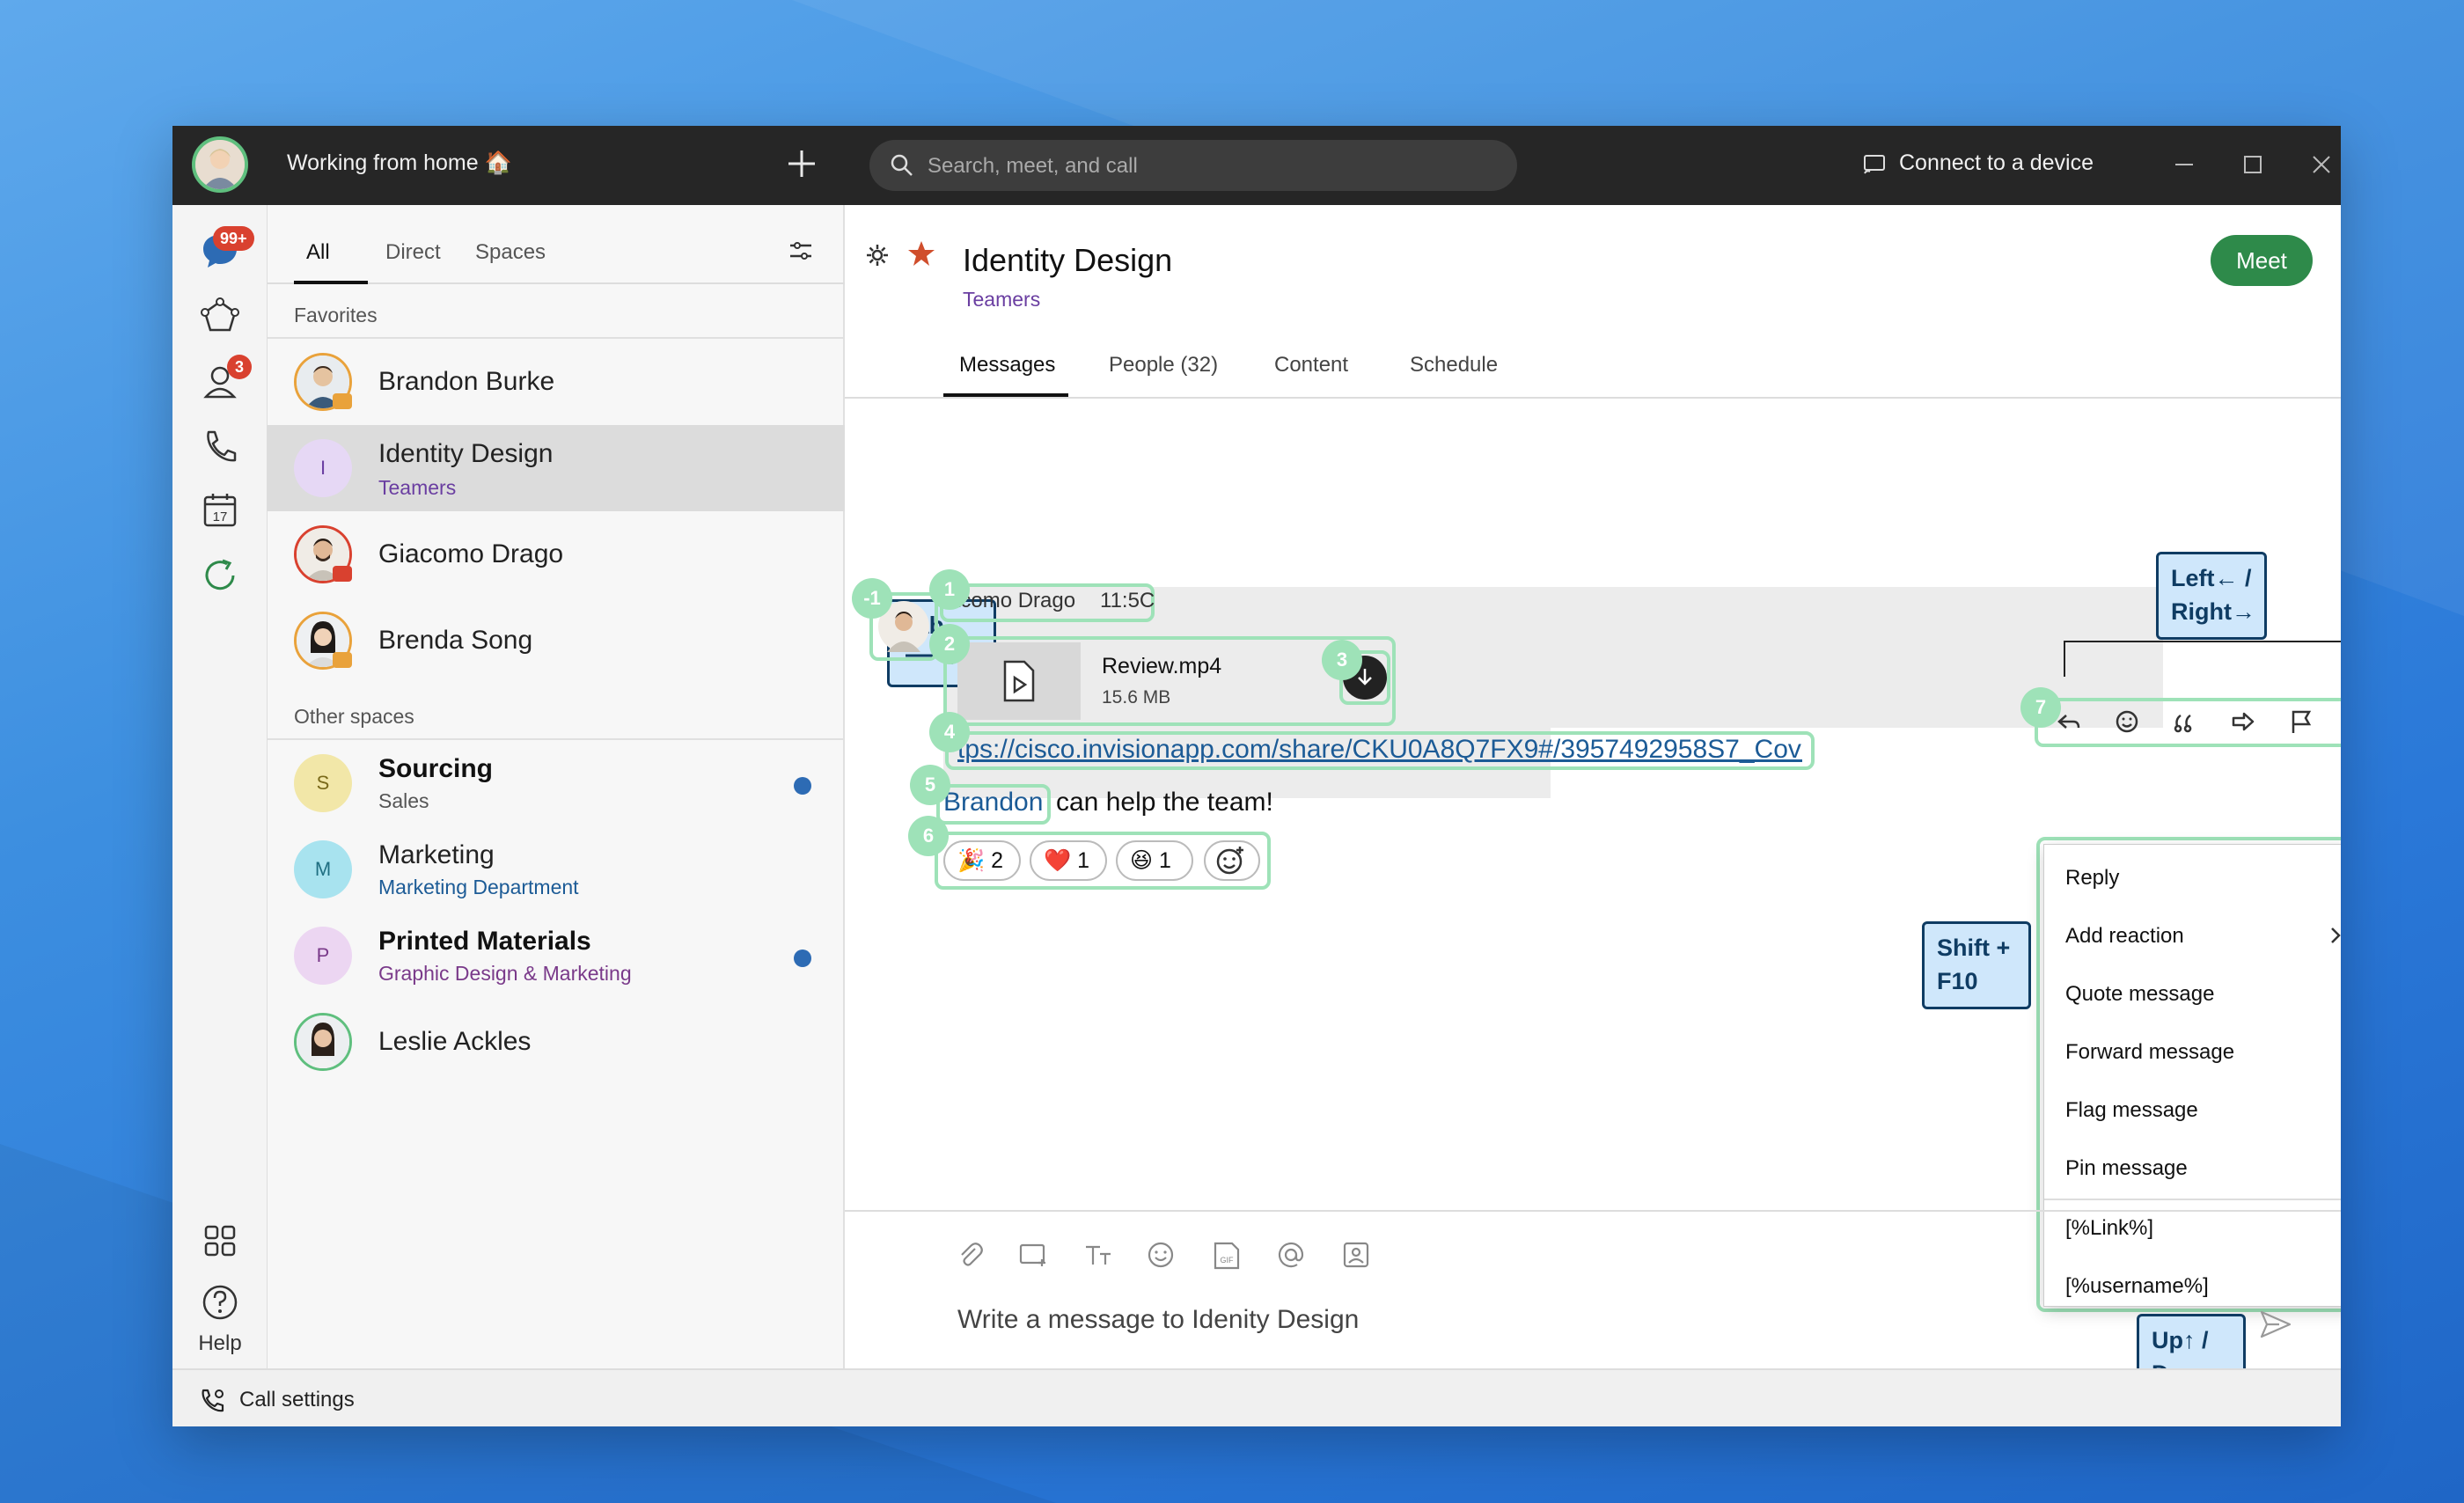  I want to click on flag-icon, so click(2301, 721).